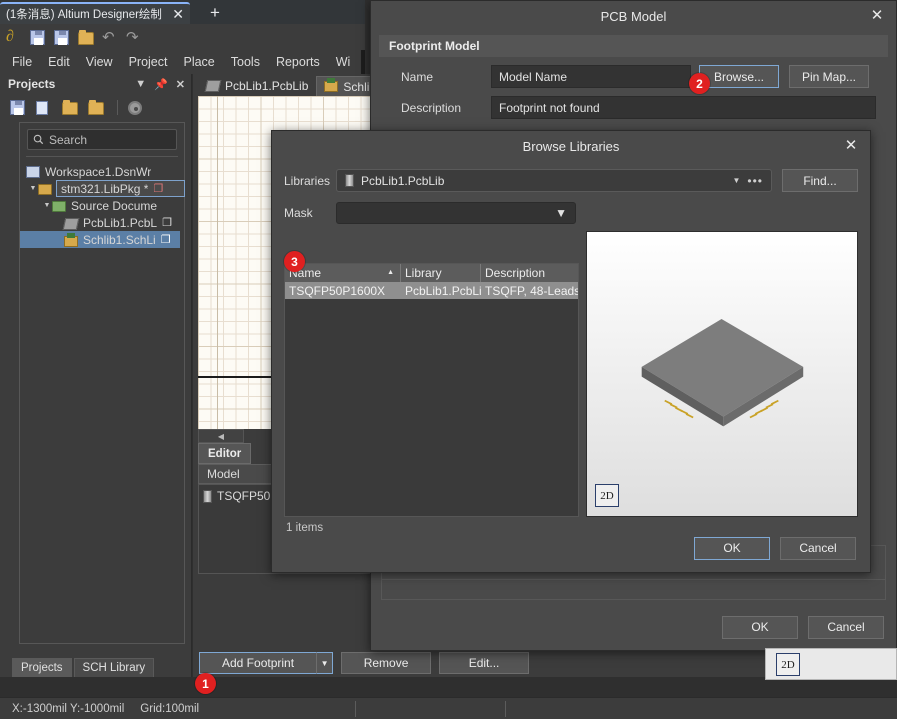 The image size is (897, 719). Describe the element at coordinates (42, 667) in the screenshot. I see `tab-projects: Projects` at that location.